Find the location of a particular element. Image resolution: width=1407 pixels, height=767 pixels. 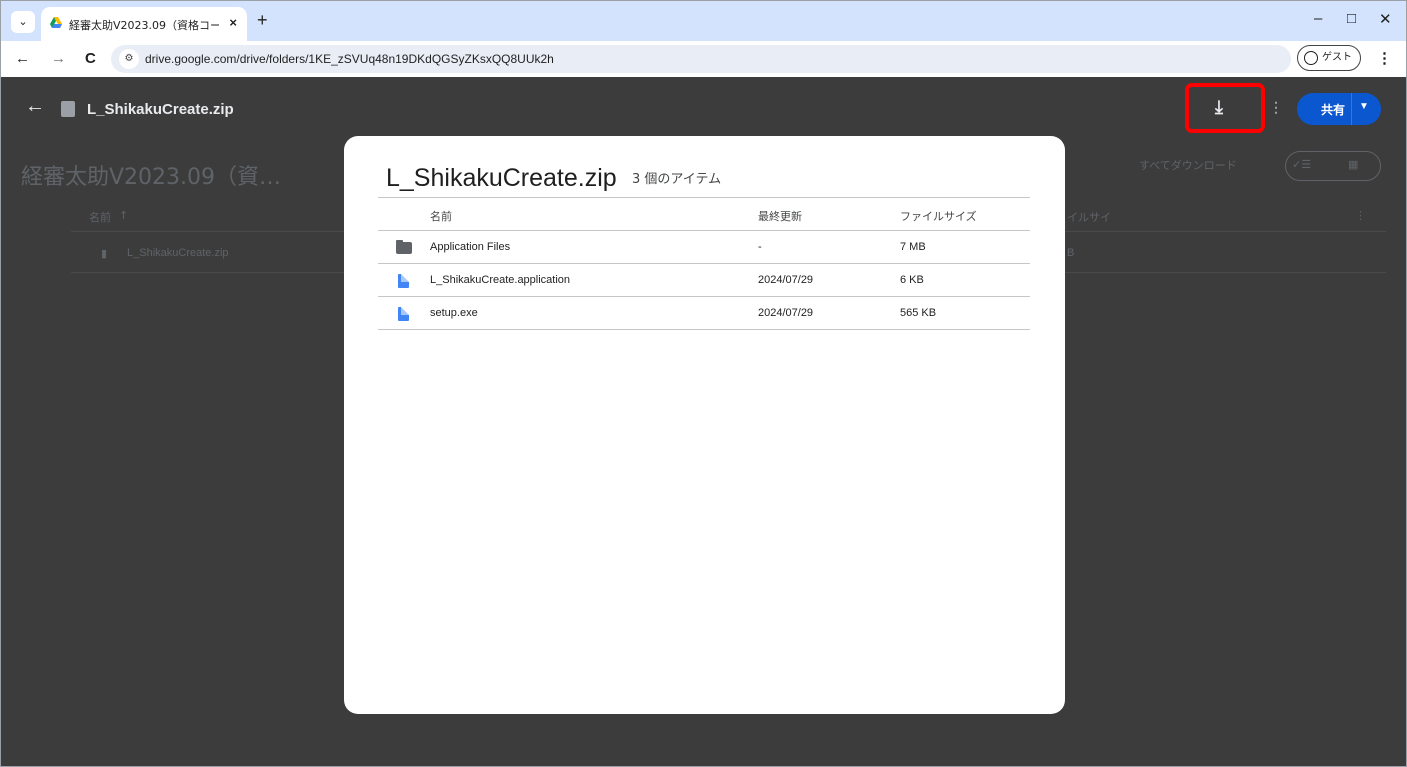

bg-col-name: 名前 is located at coordinates (100, 217).